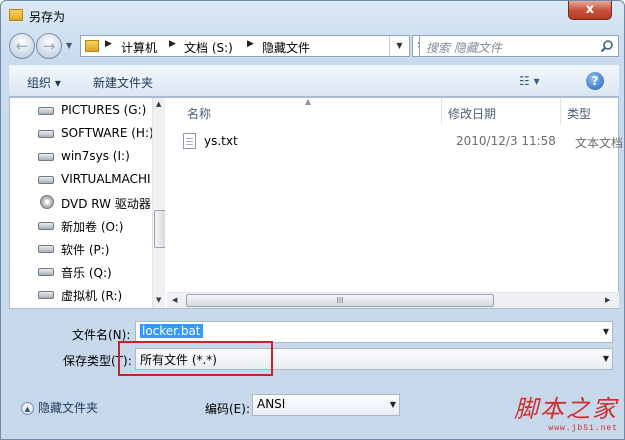 This screenshot has height=440, width=625. Describe the element at coordinates (104, 110) in the screenshot. I see `sidebar-item-label: PICTURES (G:)` at that location.